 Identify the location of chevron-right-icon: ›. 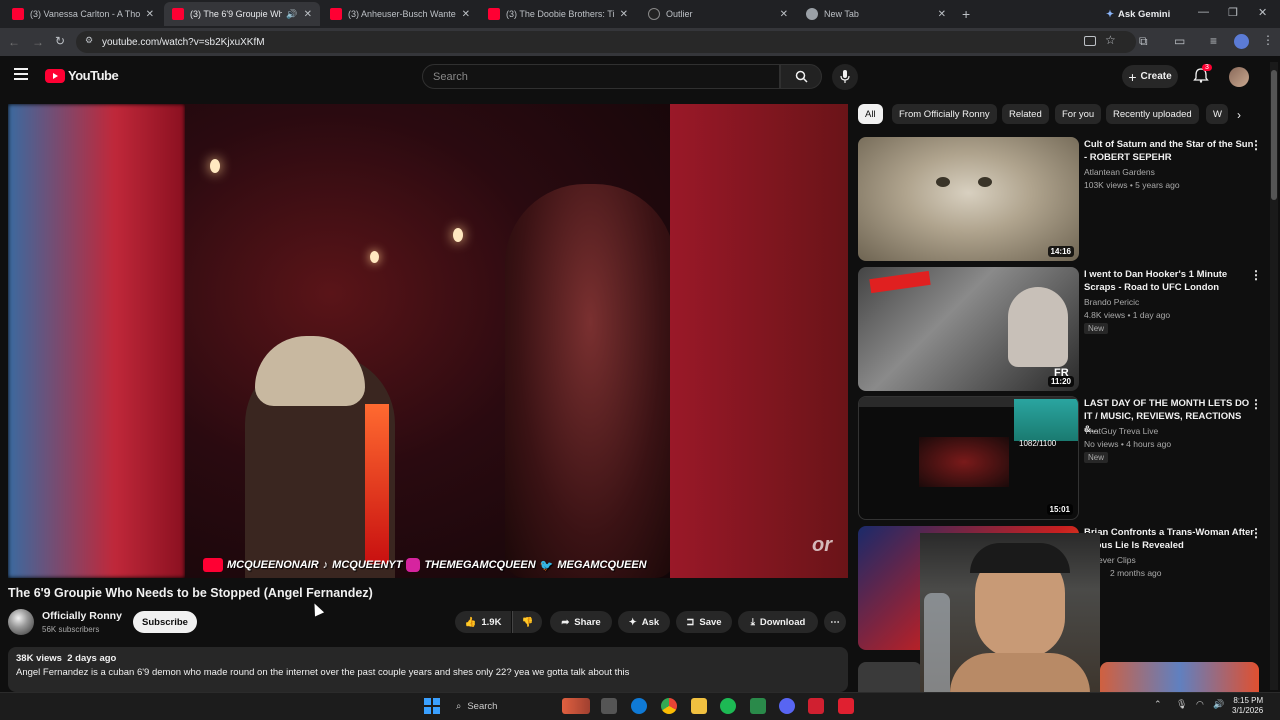
(1239, 115).